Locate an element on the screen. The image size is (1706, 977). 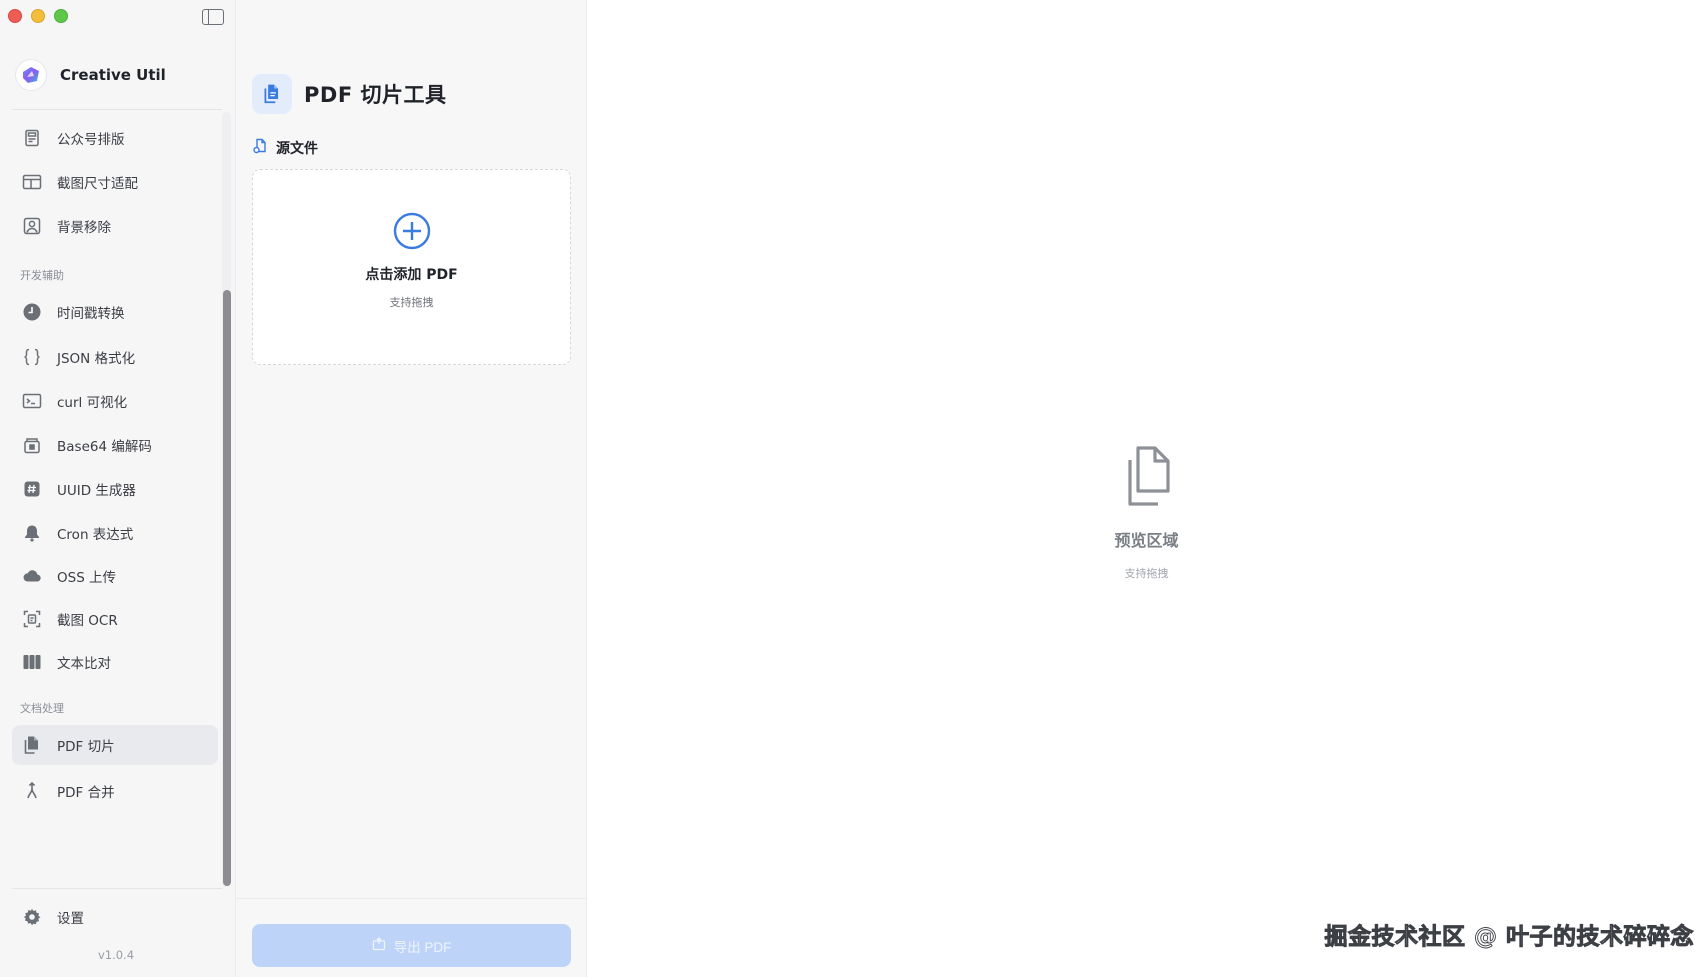
sidebar-item-base64: Base64 编解码 is located at coordinates (115, 445).